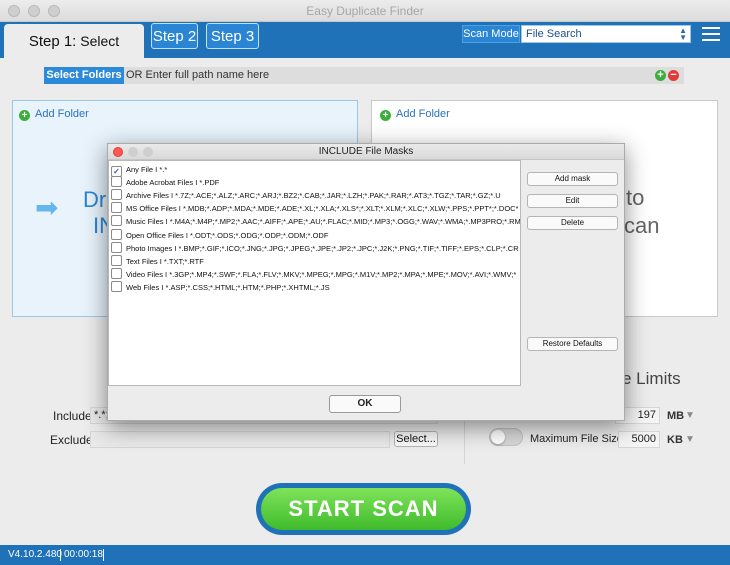 This screenshot has width=730, height=565. I want to click on status-bar: V4.10.2.480 00:00:18, so click(365, 555).